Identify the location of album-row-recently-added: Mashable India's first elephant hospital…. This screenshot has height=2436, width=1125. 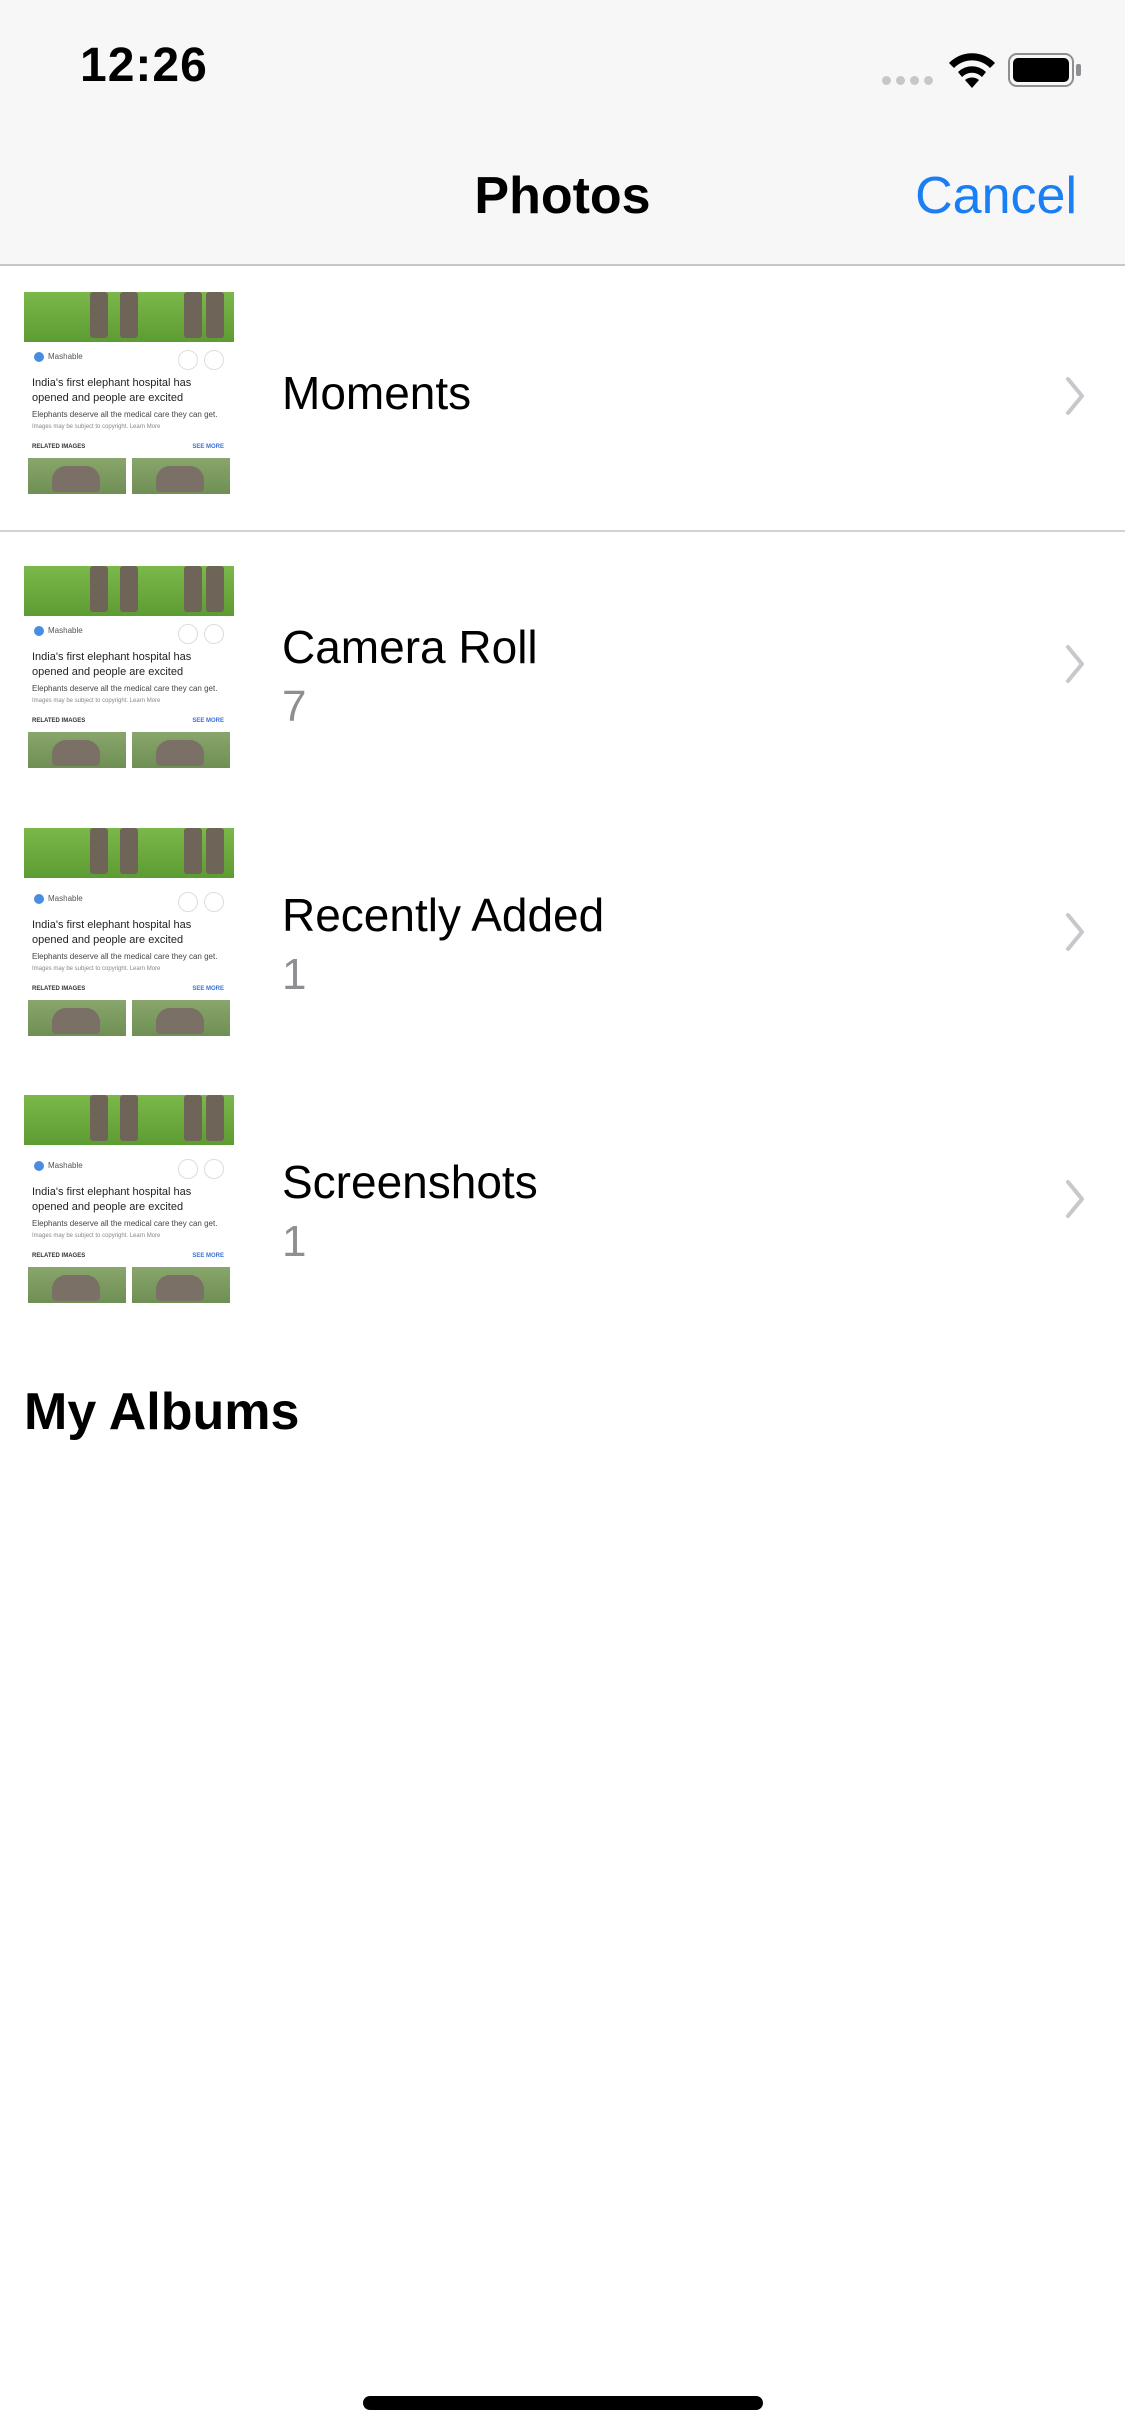
(562, 932).